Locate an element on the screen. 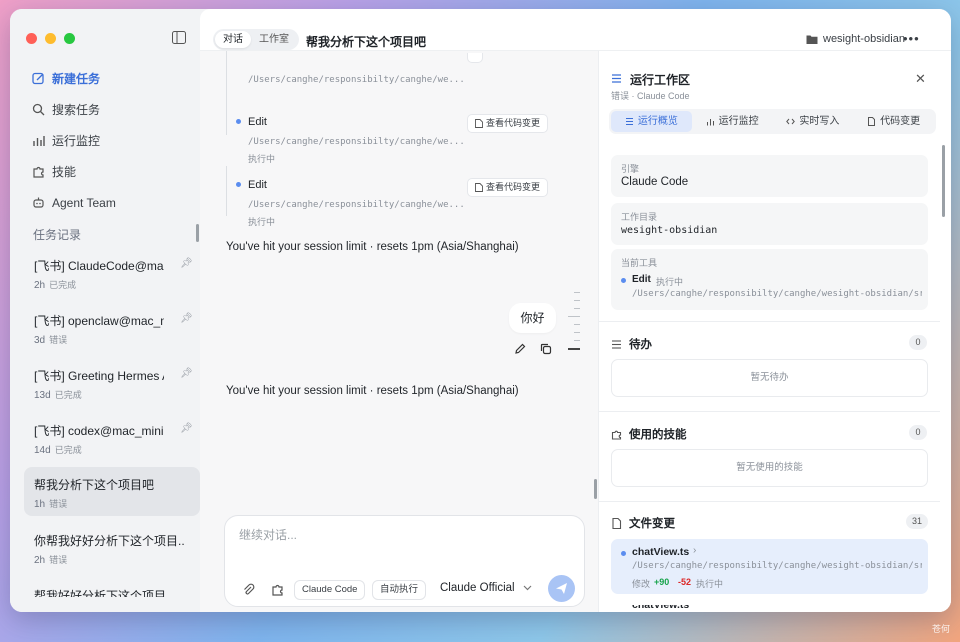 The width and height of the screenshot is (960, 642). task-item-active: 帮我分析下这个项目吧 1h 错误 is located at coordinates (112, 491).